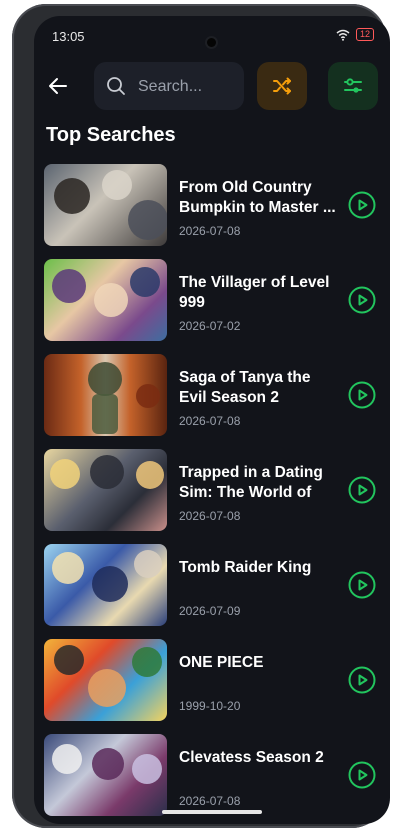 This screenshot has width=400, height=832. Describe the element at coordinates (212, 775) in the screenshot. I see `list-item: Clevatess Season 2 2026-07-08` at that location.